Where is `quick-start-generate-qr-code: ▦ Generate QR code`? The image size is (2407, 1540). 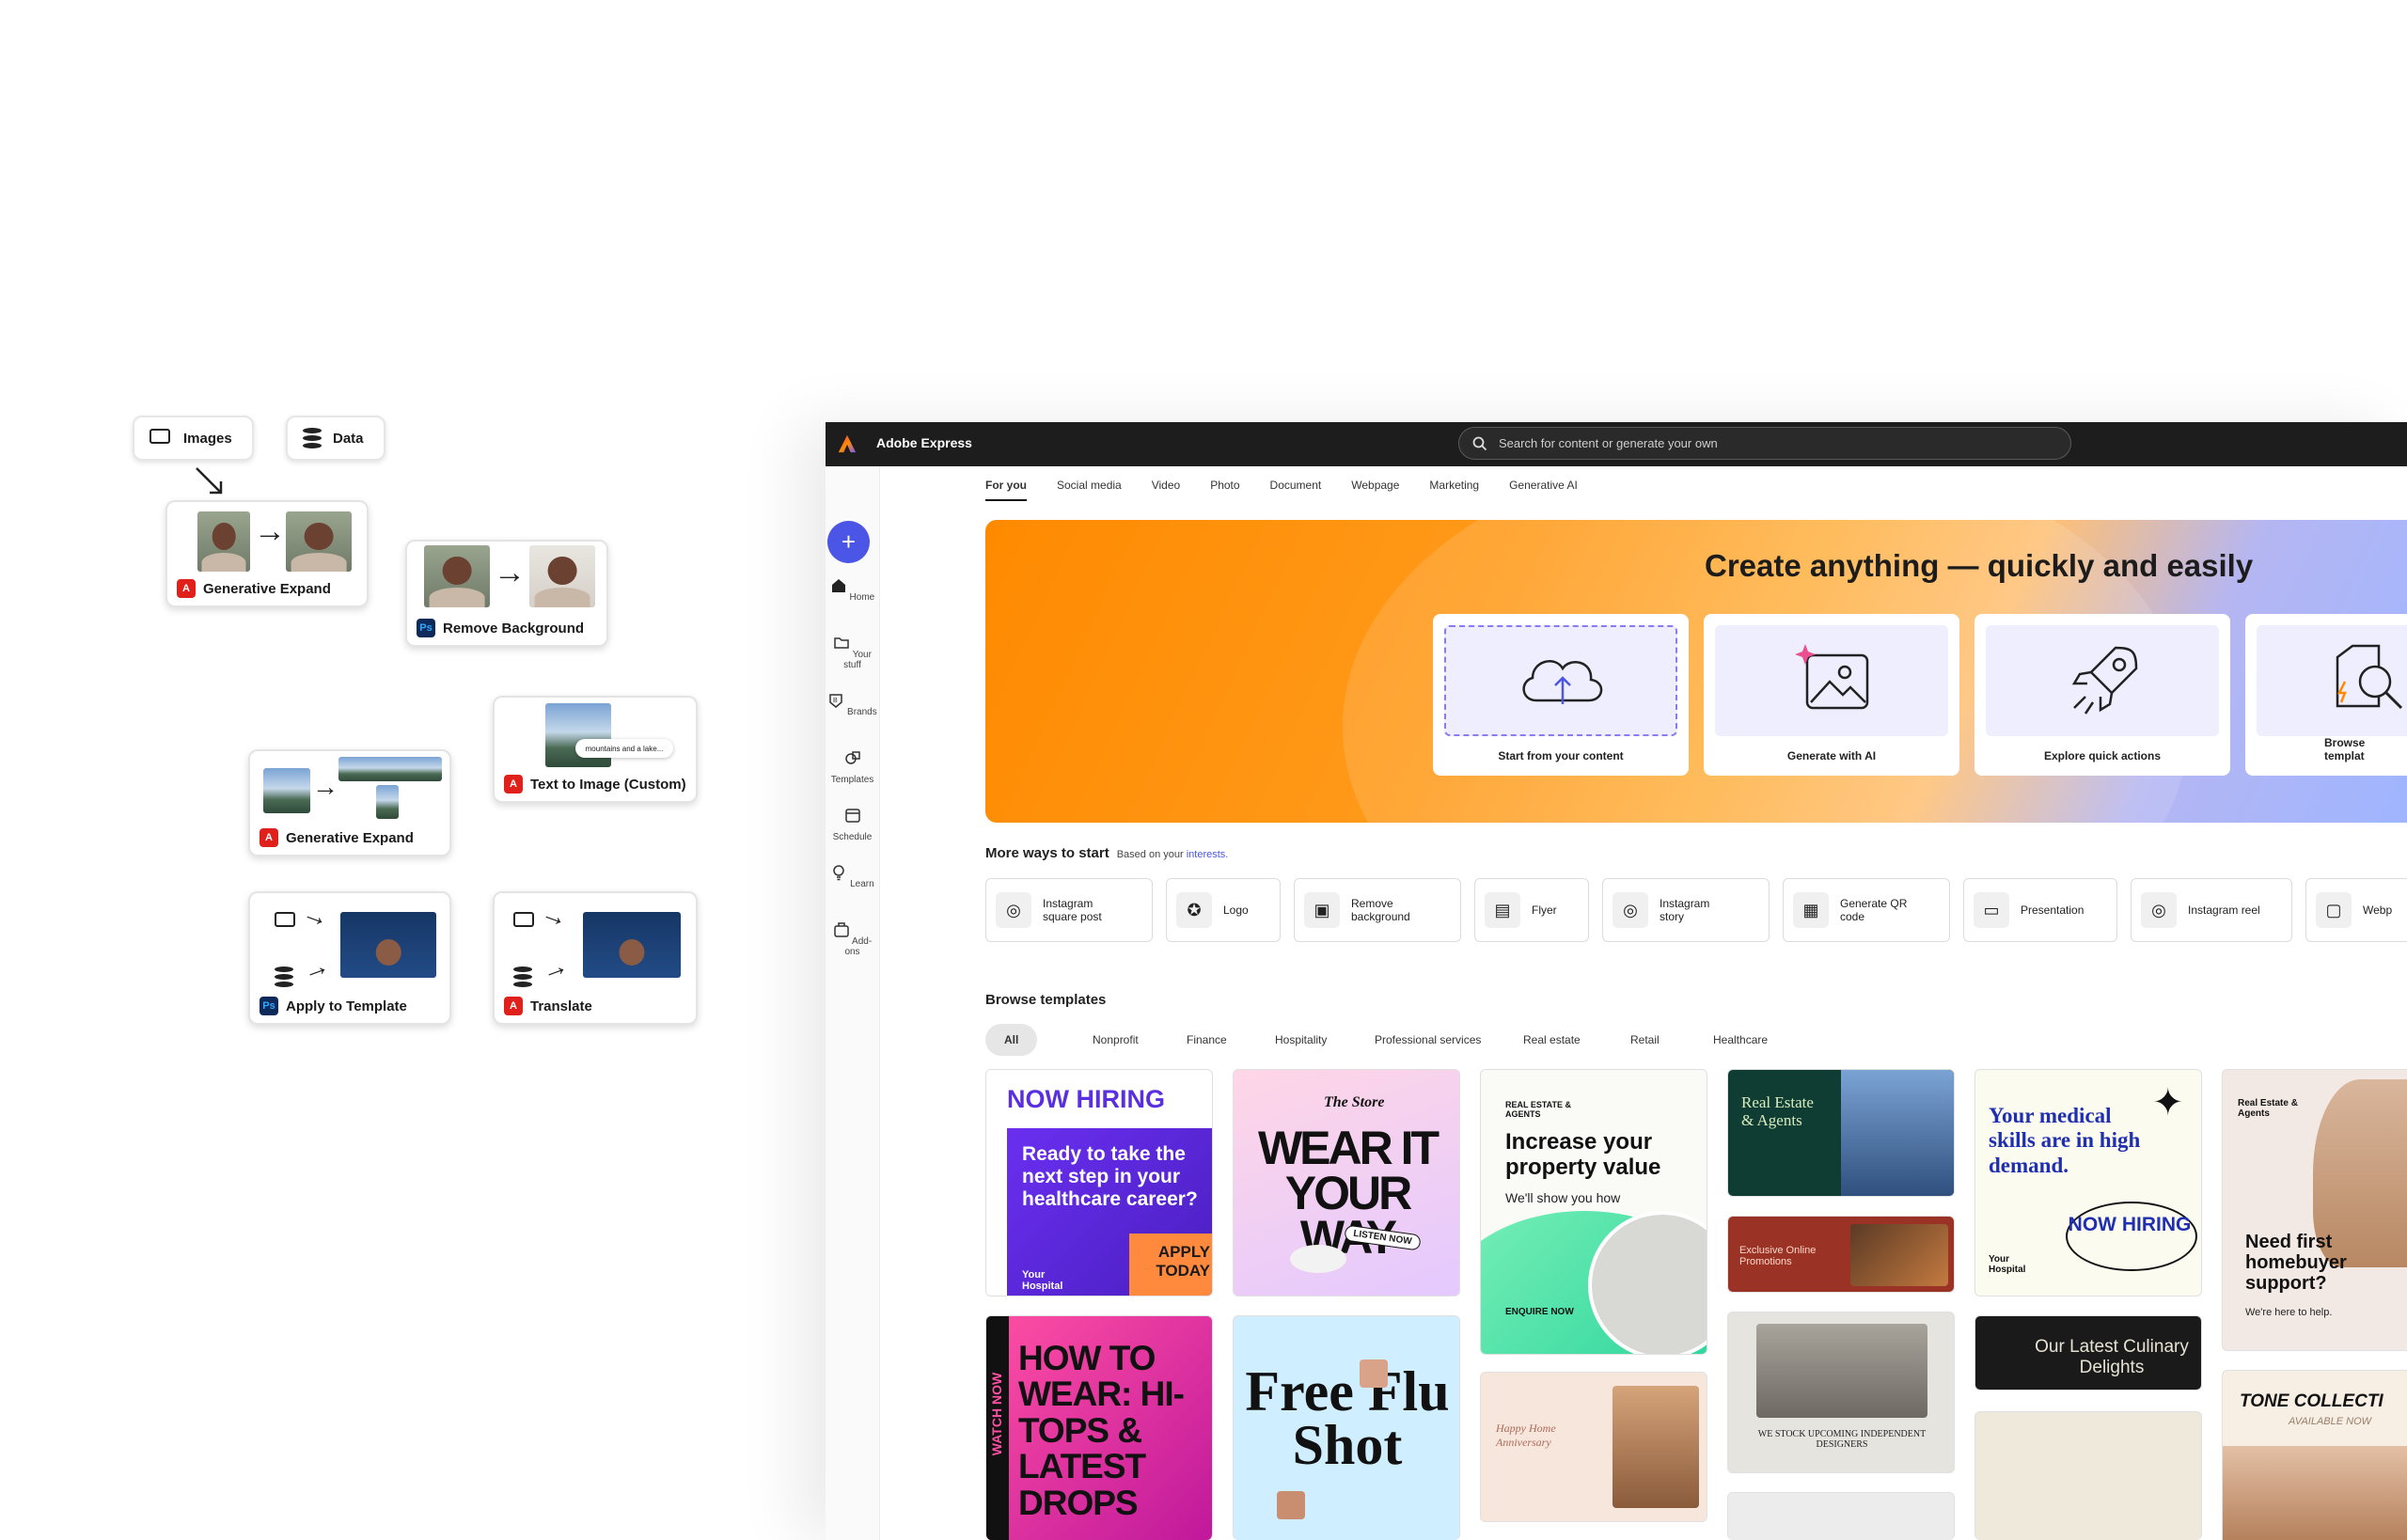
quick-start-generate-qr-code: ▦ Generate QR code is located at coordinates (1866, 910).